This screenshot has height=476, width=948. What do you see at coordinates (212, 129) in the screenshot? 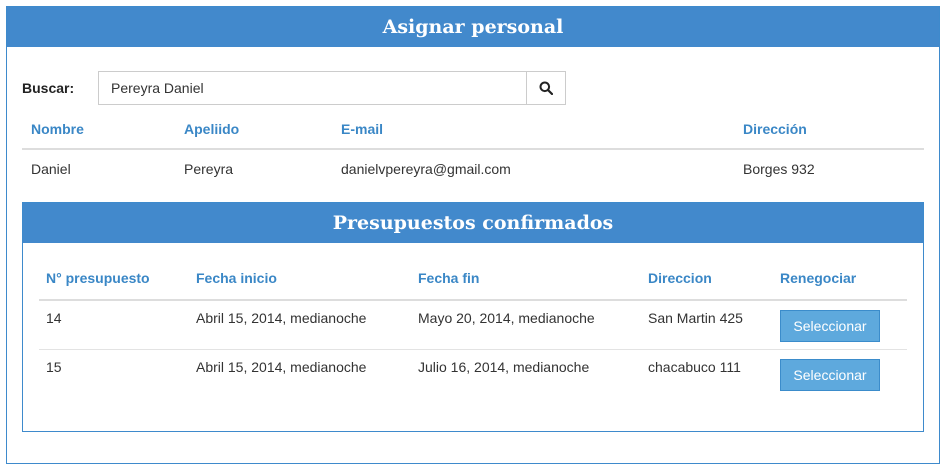
I see `column-header-apellido: Apeliido` at bounding box center [212, 129].